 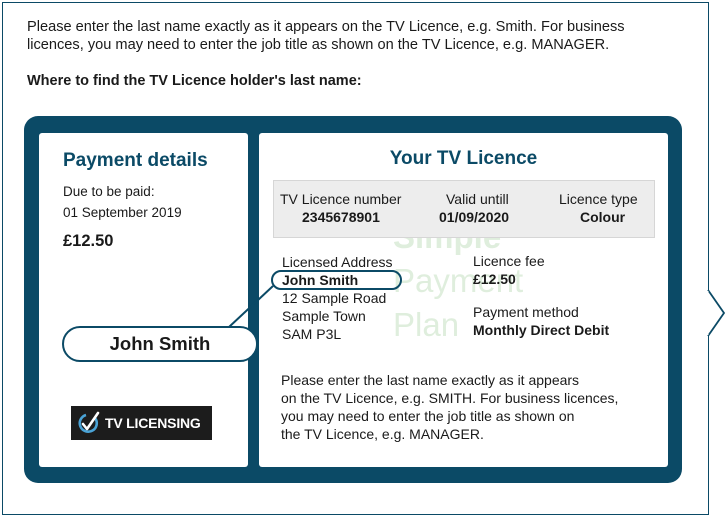 I want to click on valid-until-value: 01/09/2020, so click(x=474, y=217).